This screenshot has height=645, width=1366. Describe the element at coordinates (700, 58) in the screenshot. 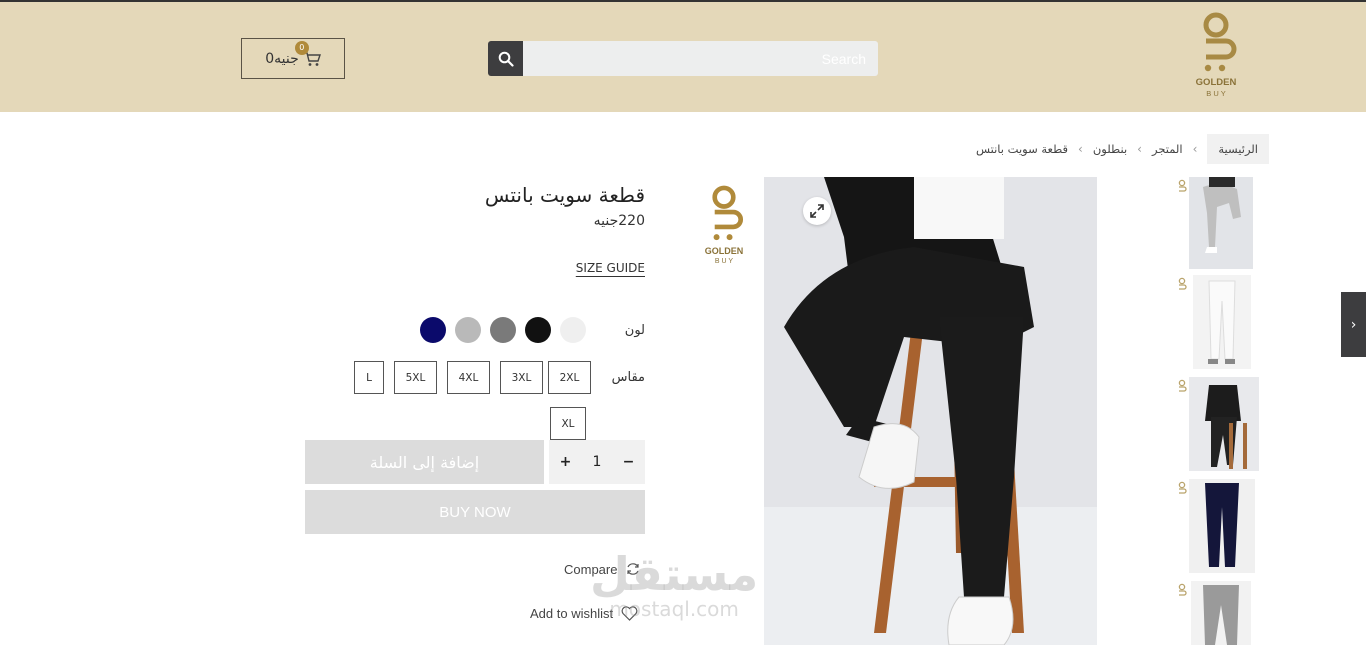

I see `search-input` at that location.